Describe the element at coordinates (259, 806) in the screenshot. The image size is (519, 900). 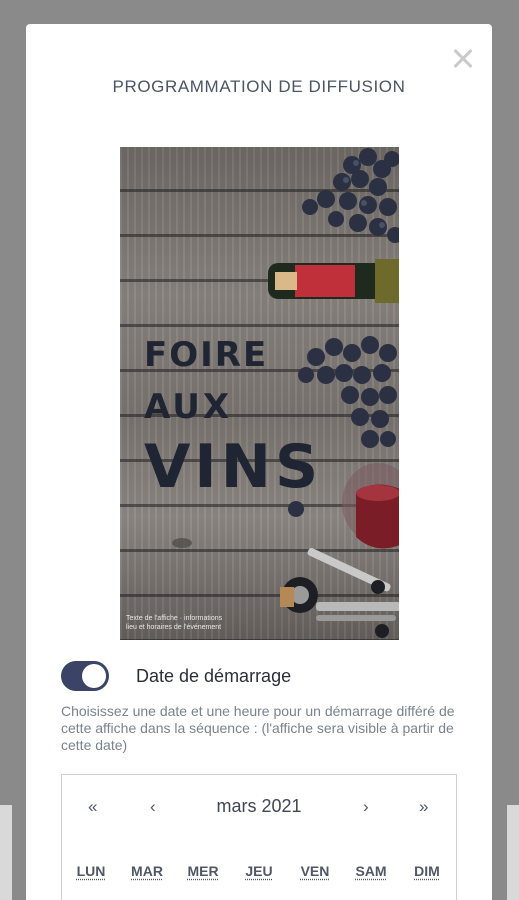
I see `calendar-month-label: mars 2021` at that location.